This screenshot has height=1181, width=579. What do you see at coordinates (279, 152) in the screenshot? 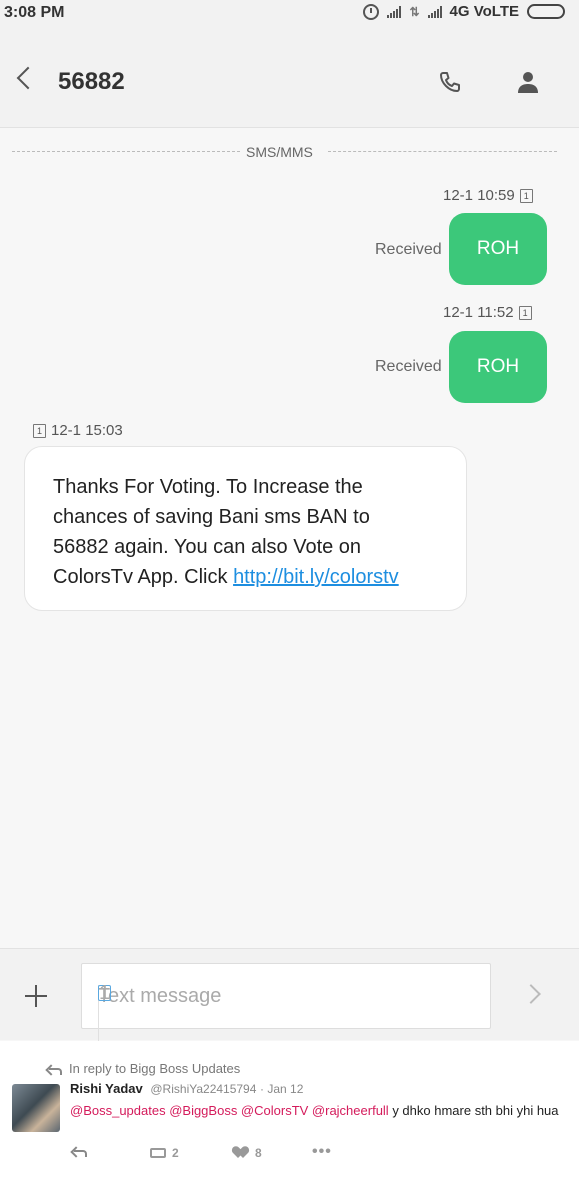
I see `divider-label: SMS/MMS` at bounding box center [279, 152].